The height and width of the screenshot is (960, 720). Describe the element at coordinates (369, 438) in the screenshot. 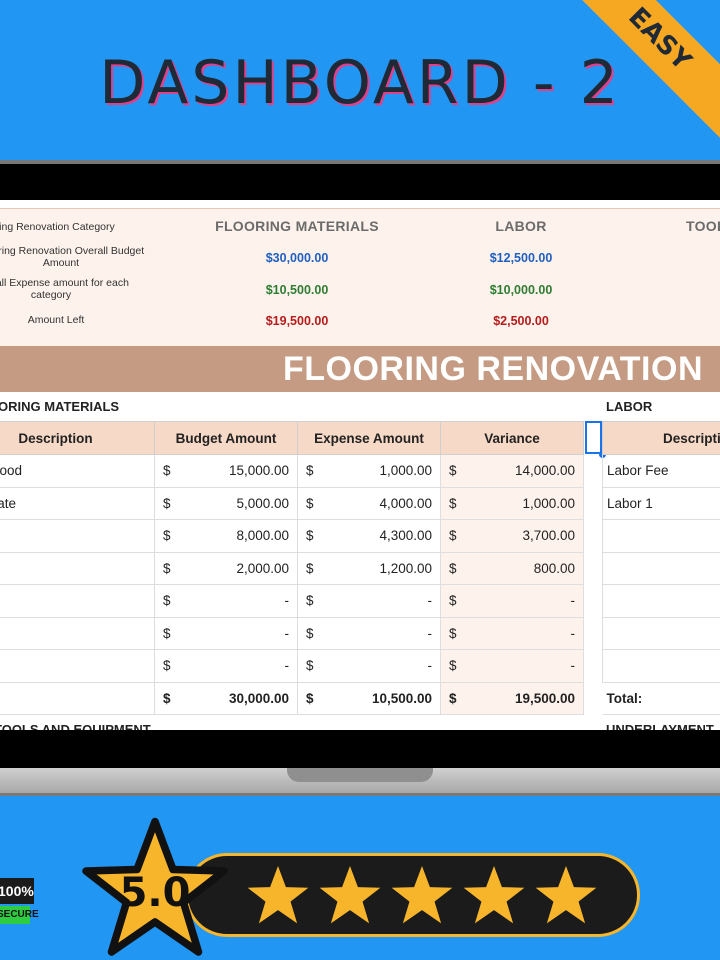

I see `header-expense: Expense Amount` at that location.